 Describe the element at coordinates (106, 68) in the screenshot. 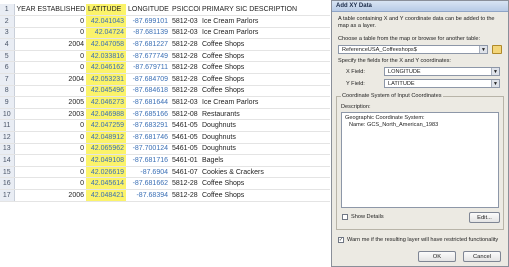

I see `cell-latitude: 42.046162` at that location.